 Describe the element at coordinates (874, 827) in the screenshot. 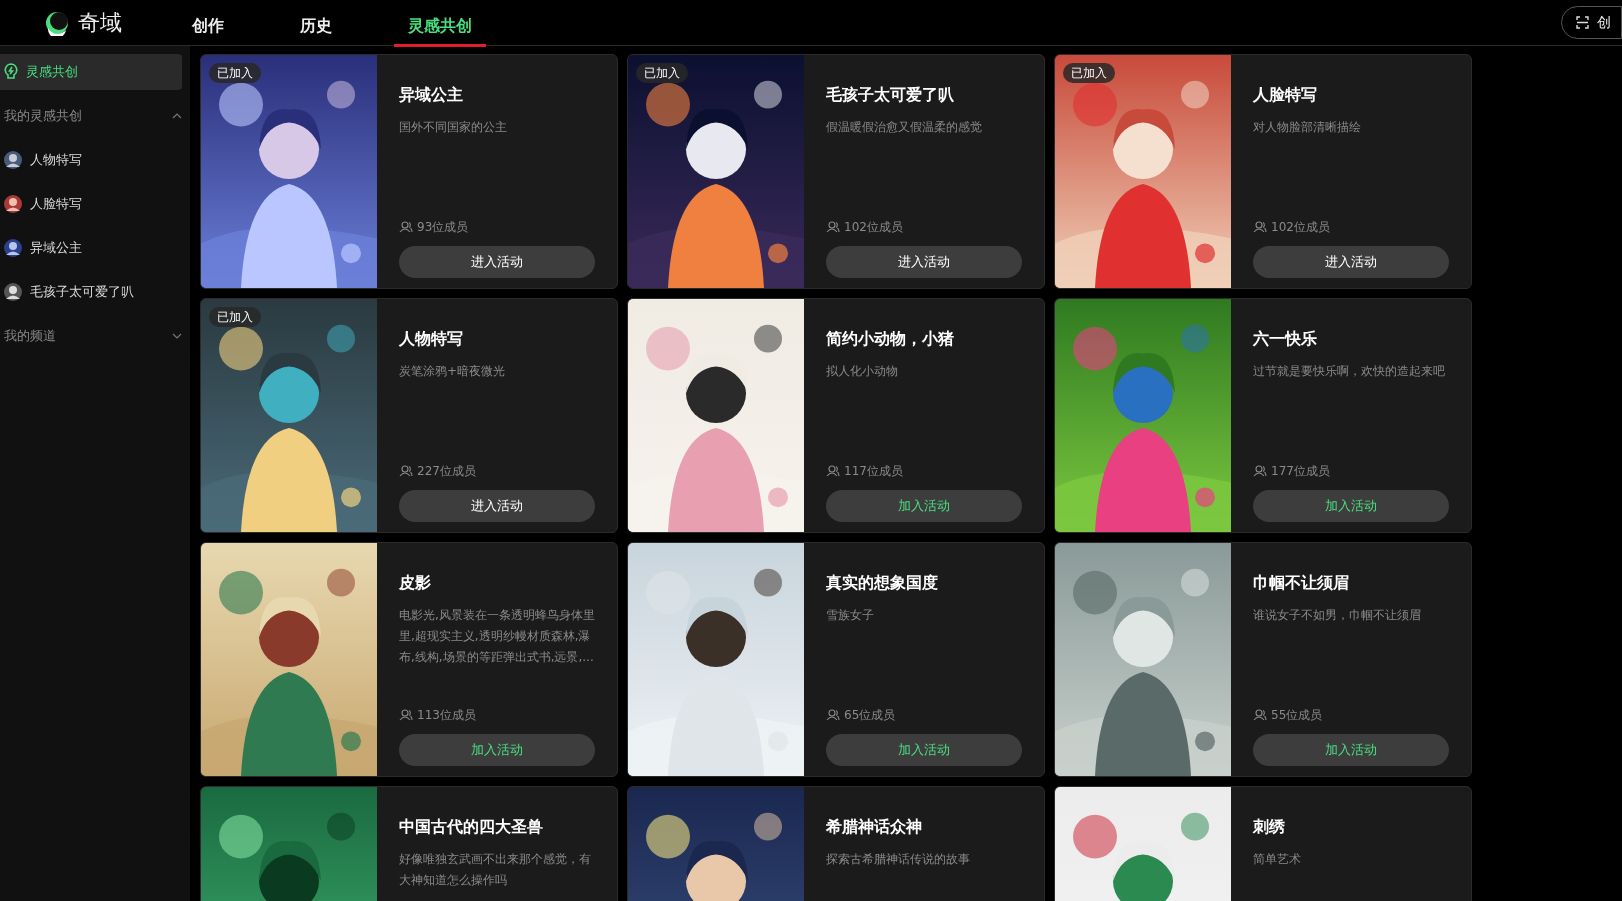

I see `card-title: 希腊神话众神` at that location.